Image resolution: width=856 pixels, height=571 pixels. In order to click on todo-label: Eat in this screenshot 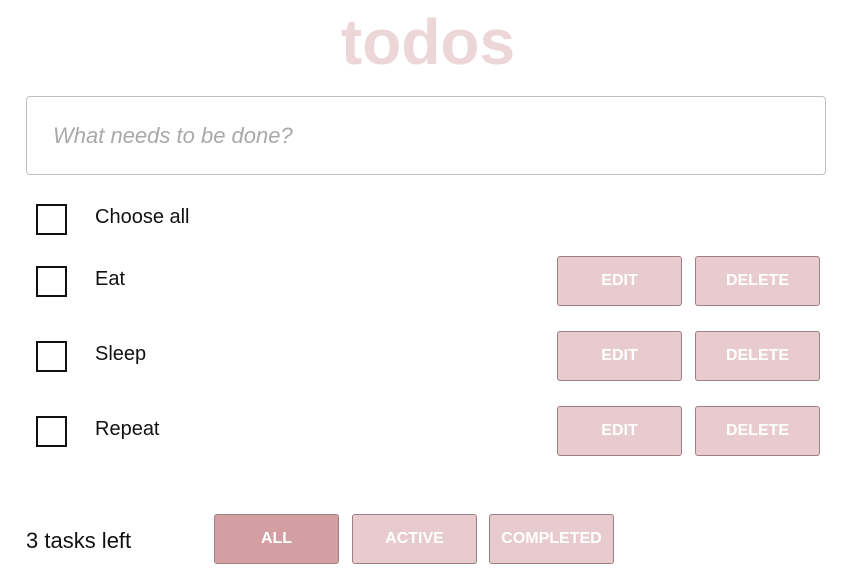, I will do `click(110, 279)`.